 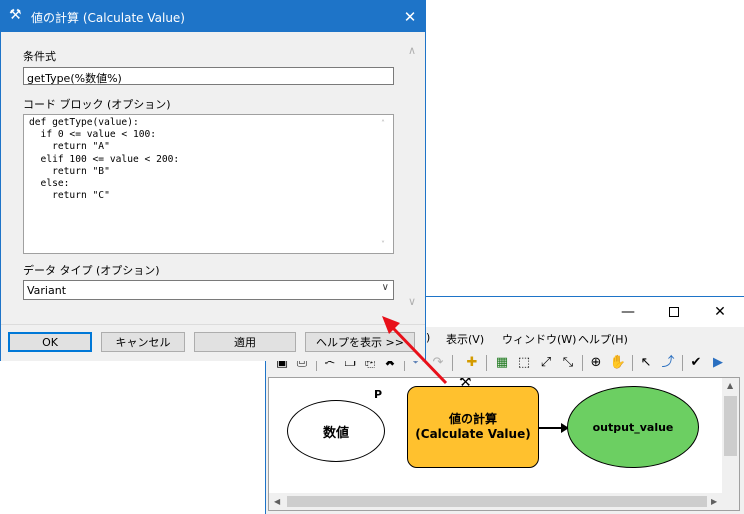 What do you see at coordinates (618, 363) in the screenshot?
I see `pan-hand-icon: ✋` at bounding box center [618, 363].